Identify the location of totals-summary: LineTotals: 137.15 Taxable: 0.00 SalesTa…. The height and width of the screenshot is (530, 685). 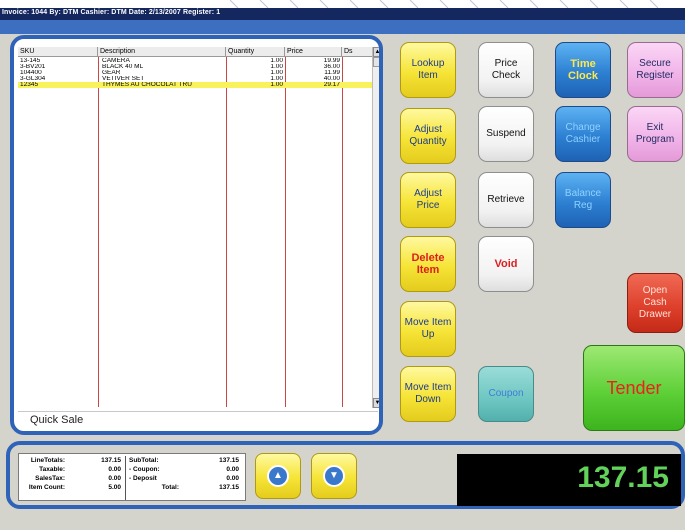
(132, 477).